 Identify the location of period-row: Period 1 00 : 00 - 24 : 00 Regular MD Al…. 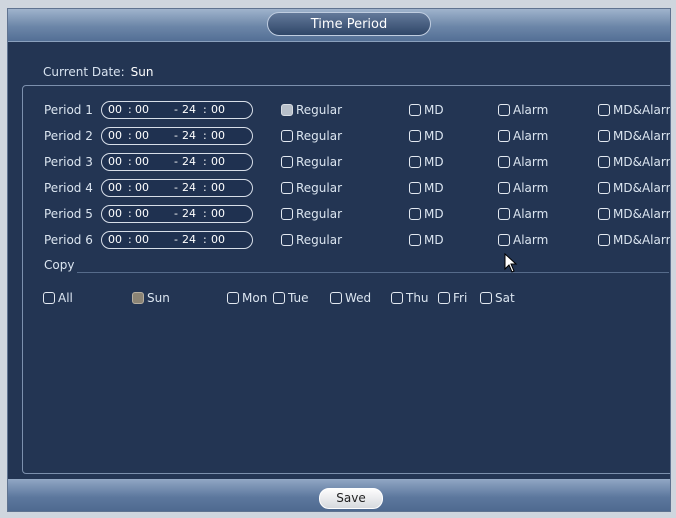
(346, 111).